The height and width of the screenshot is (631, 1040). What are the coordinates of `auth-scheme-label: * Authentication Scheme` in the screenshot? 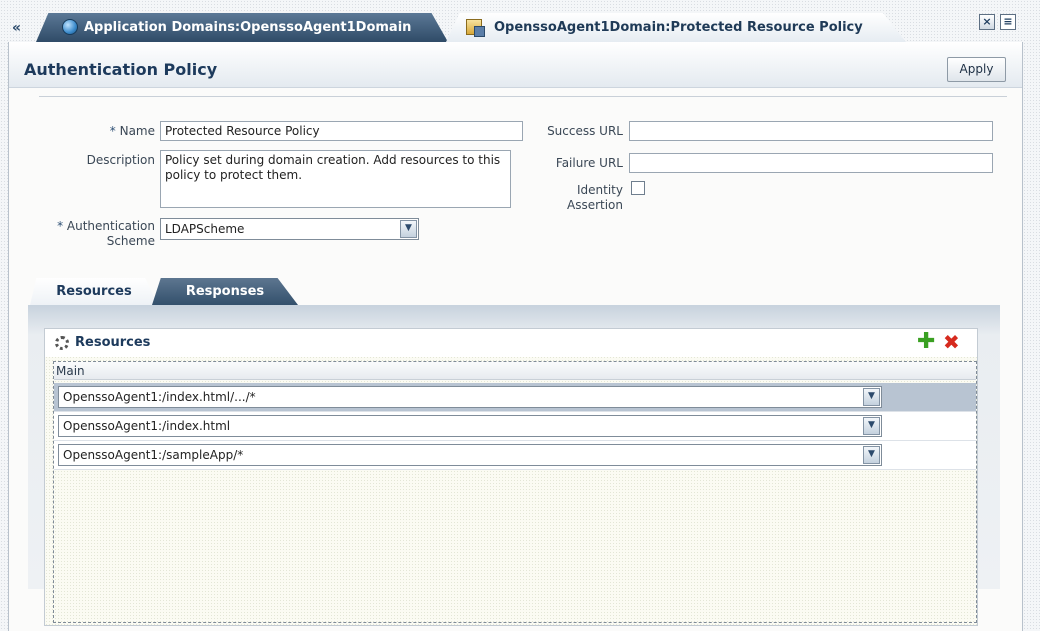 It's located at (97, 234).